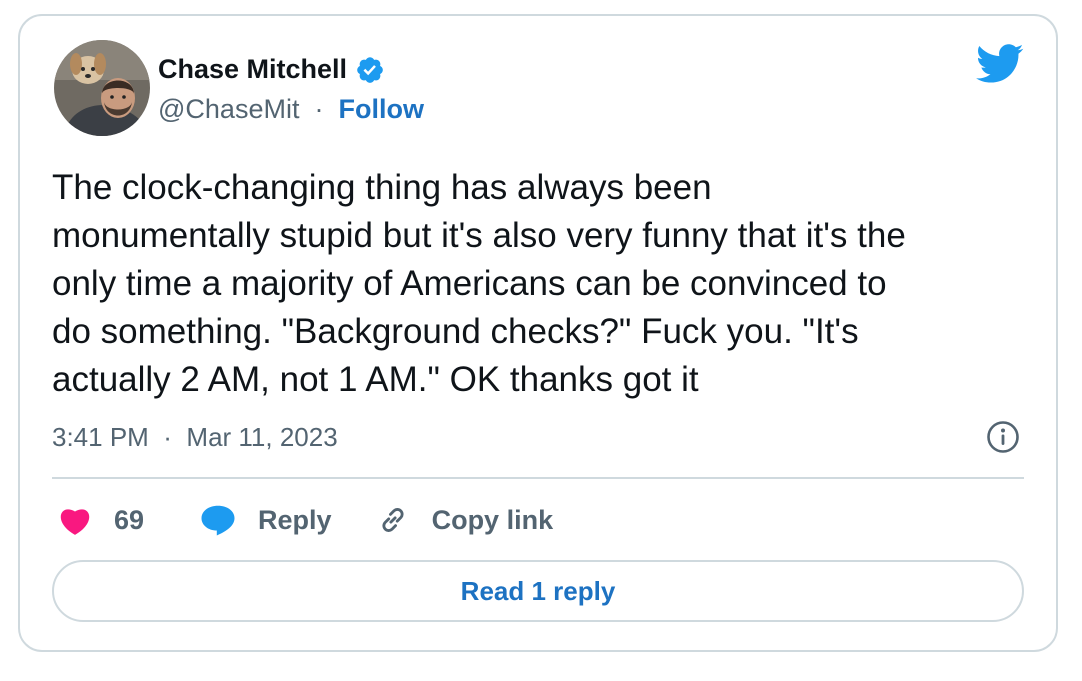  I want to click on heart-icon, so click(75, 520).